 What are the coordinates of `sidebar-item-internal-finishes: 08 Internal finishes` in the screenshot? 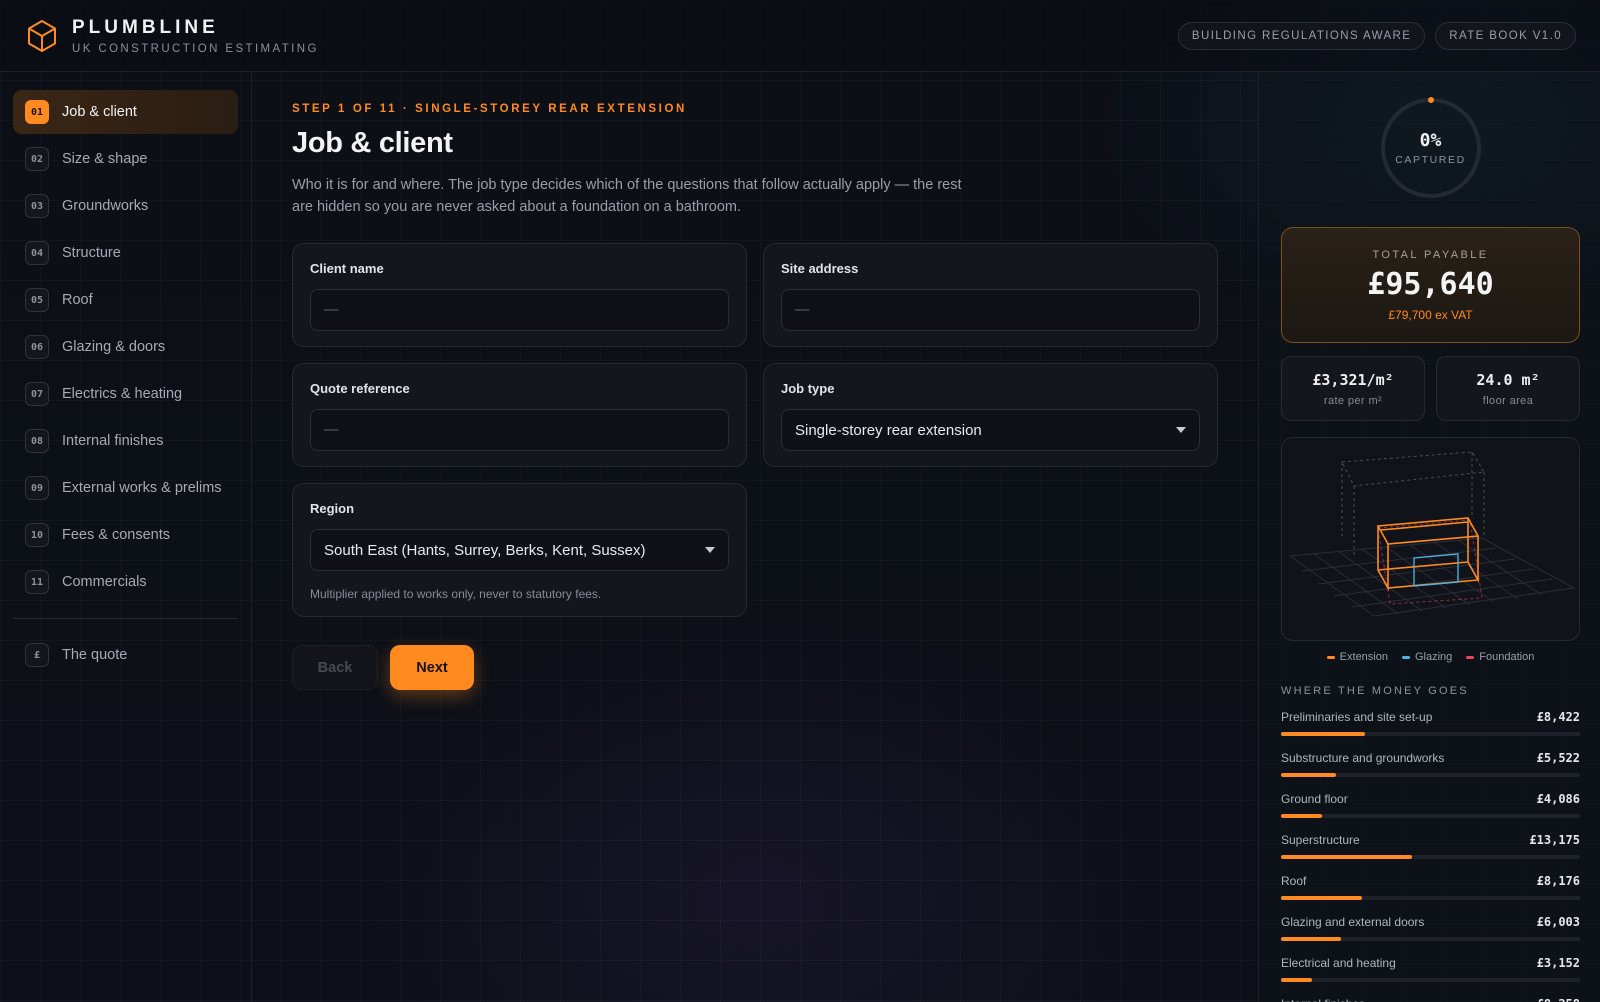 It's located at (125, 441).